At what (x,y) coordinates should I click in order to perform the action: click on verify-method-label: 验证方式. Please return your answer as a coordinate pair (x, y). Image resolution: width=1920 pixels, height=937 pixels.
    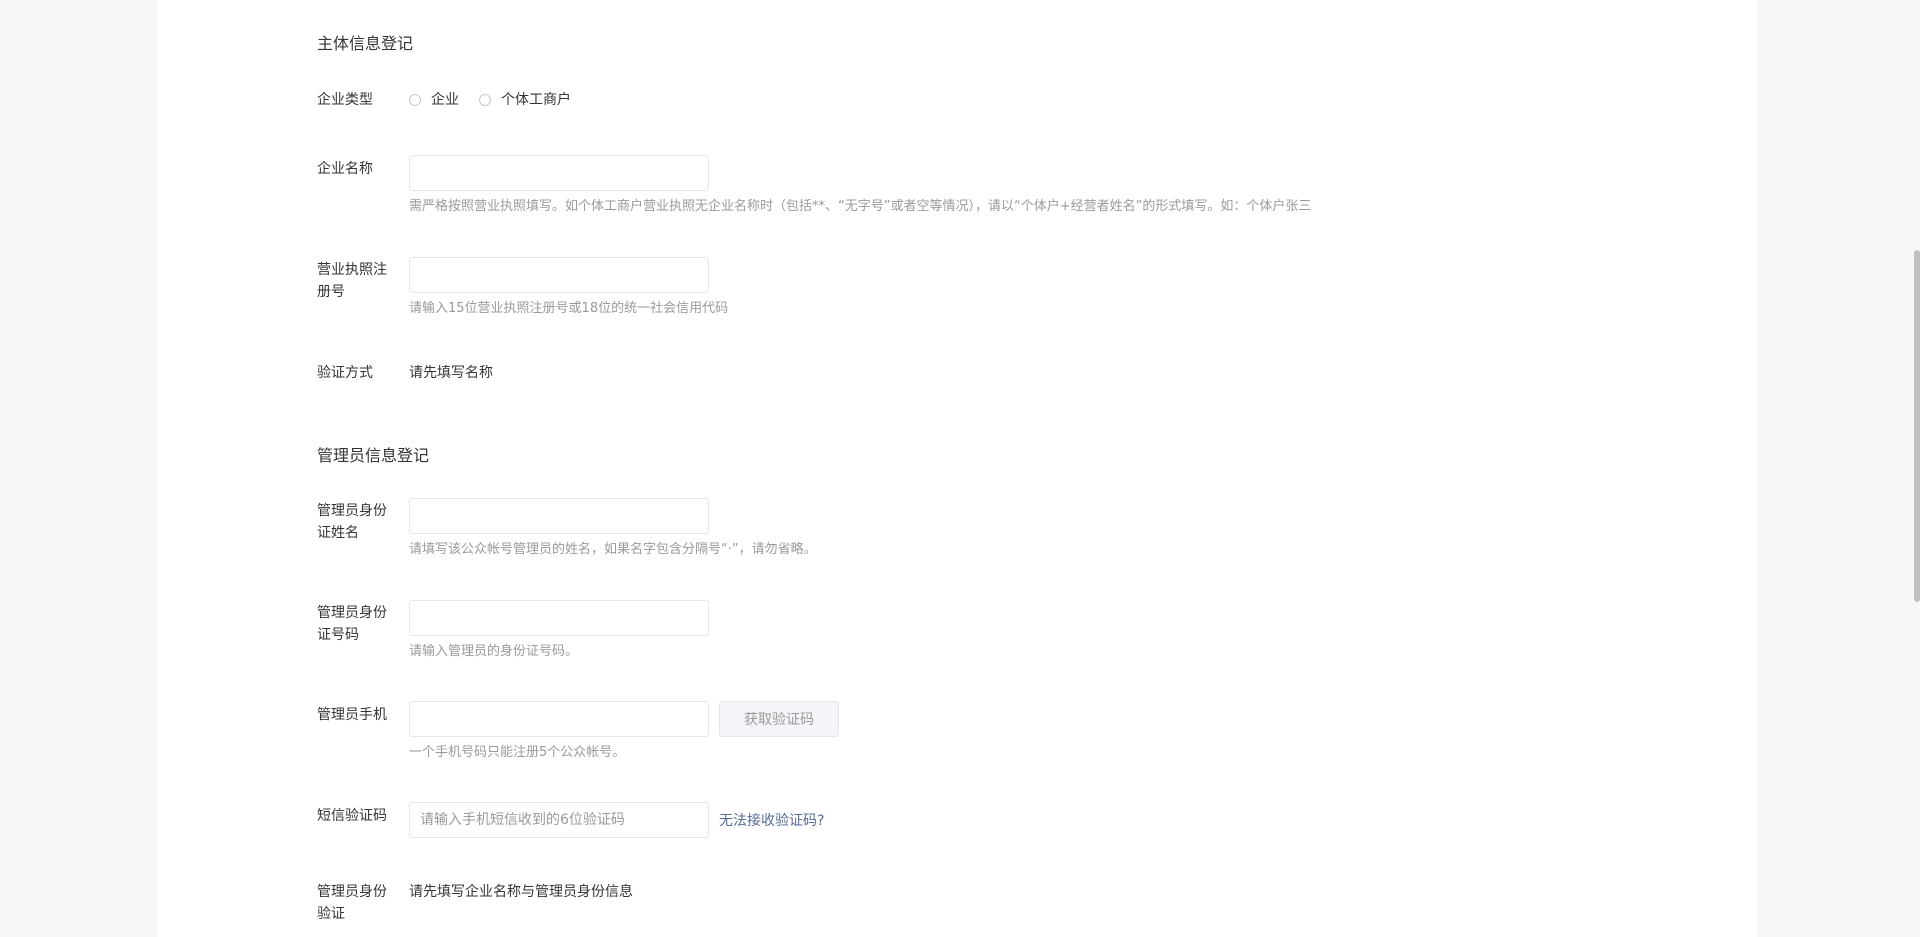
    Looking at the image, I should click on (345, 373).